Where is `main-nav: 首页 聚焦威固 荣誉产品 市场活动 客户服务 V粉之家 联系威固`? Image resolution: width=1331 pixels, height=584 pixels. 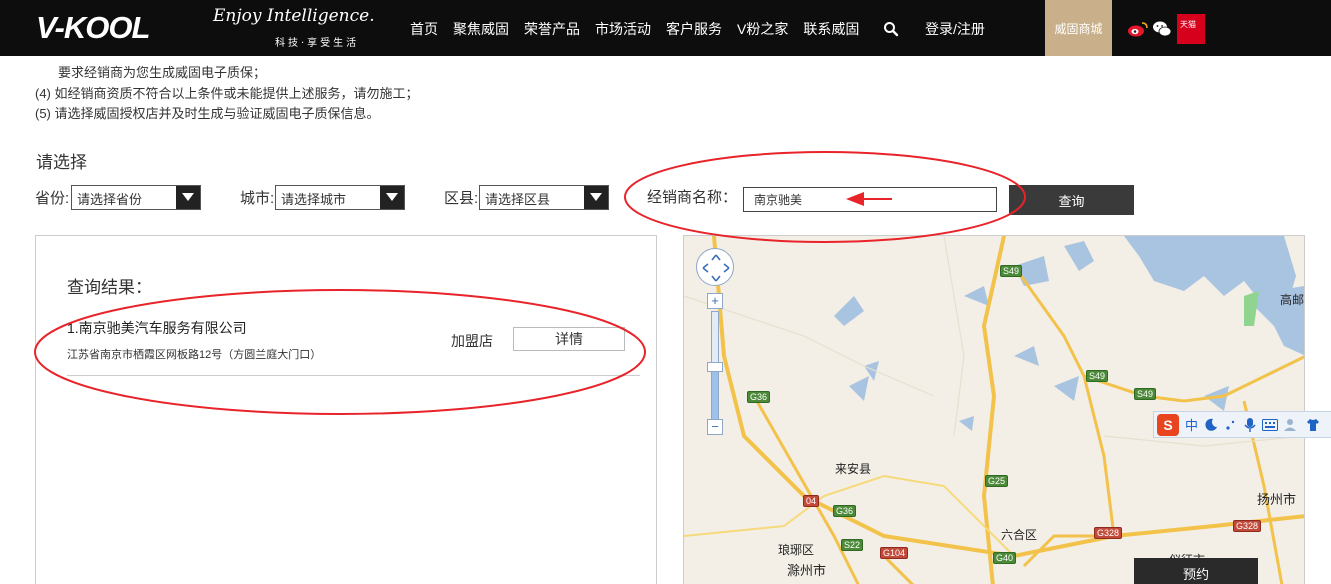 main-nav: 首页 聚焦威固 荣誉产品 市场活动 客户服务 V粉之家 联系威固 is located at coordinates (634, 29).